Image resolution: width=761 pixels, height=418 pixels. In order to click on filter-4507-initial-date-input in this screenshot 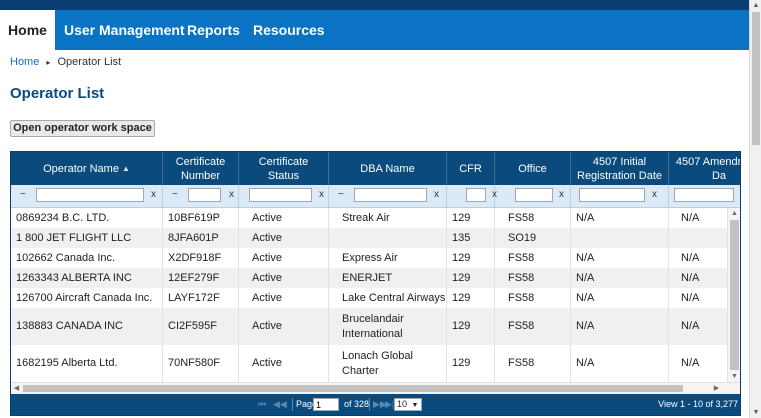, I will do `click(612, 195)`.